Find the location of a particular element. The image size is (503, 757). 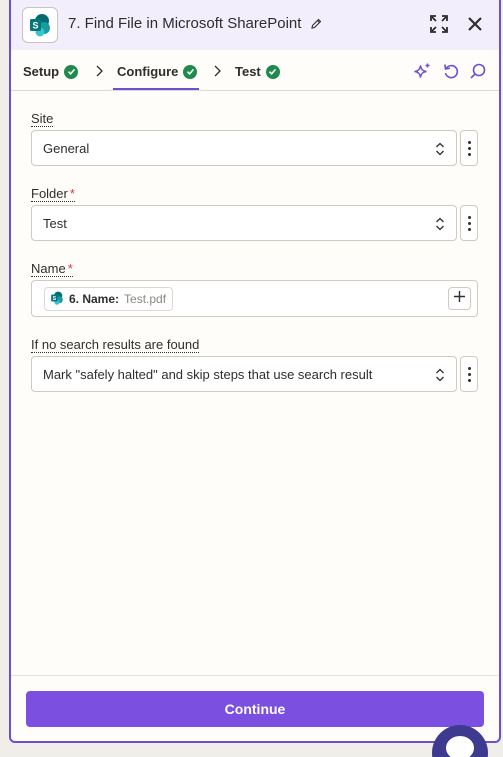

expand-icon is located at coordinates (439, 26).